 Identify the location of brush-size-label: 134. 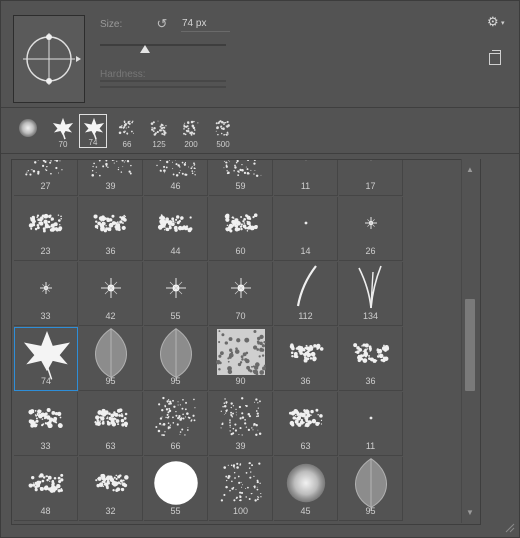
(370, 316).